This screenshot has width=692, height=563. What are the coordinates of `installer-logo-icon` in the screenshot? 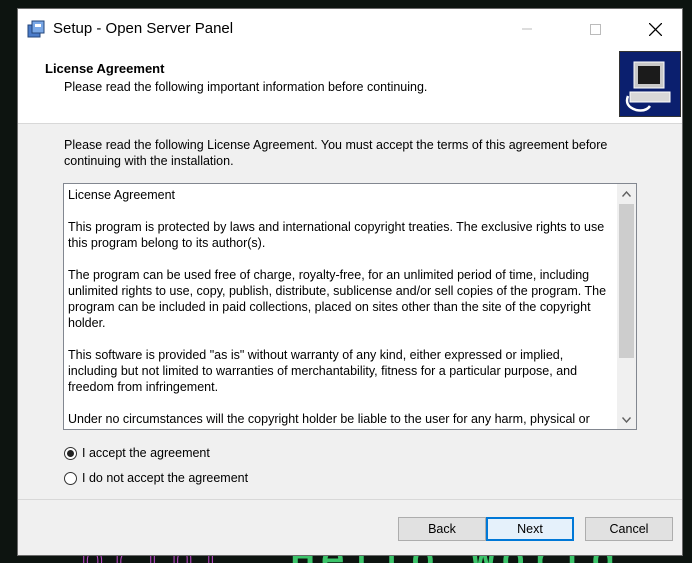 It's located at (650, 84).